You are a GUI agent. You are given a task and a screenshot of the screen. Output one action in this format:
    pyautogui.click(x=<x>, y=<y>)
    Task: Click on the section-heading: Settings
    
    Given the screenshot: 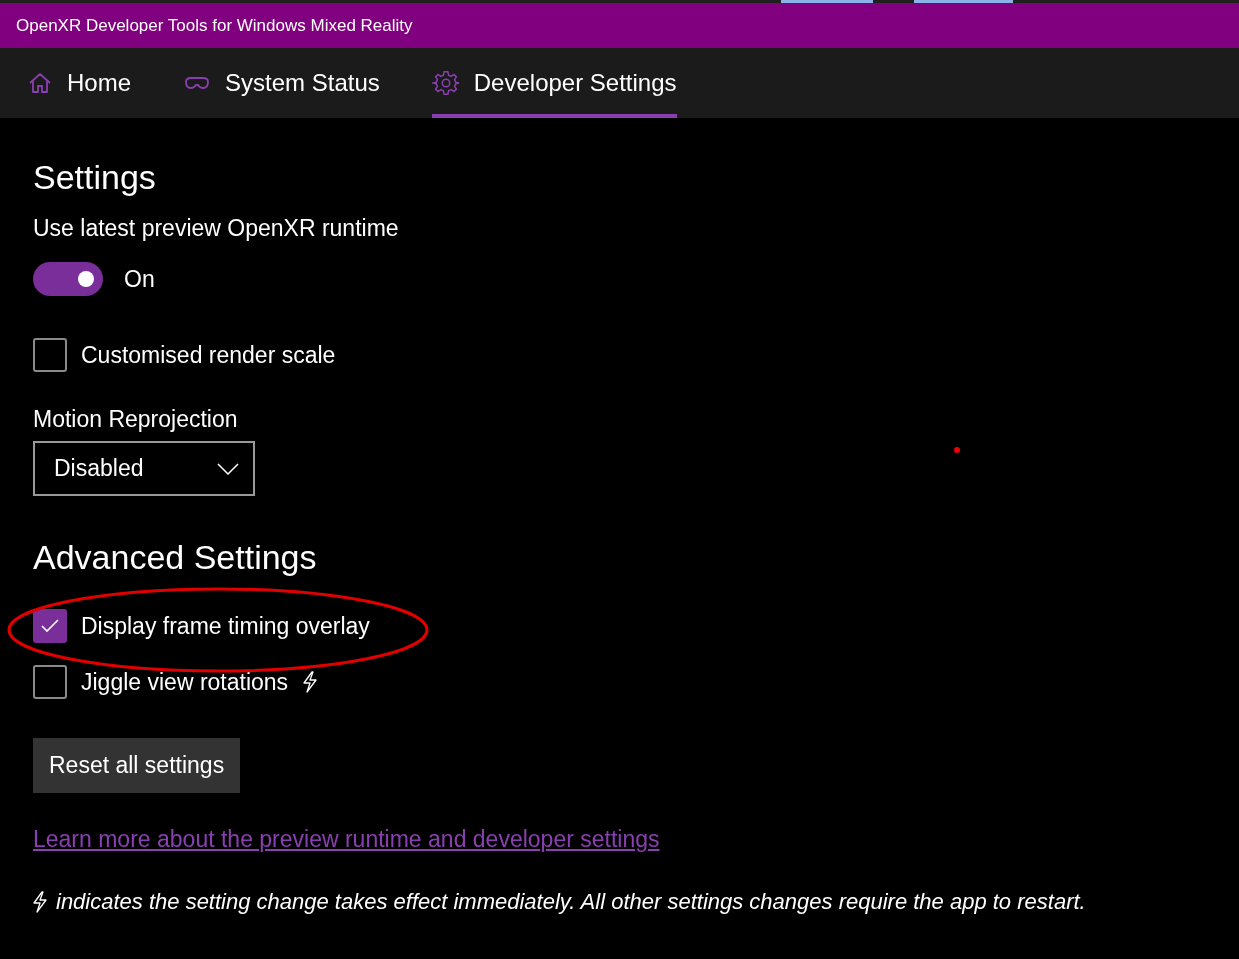 What is the action you would take?
    pyautogui.click(x=95, y=177)
    